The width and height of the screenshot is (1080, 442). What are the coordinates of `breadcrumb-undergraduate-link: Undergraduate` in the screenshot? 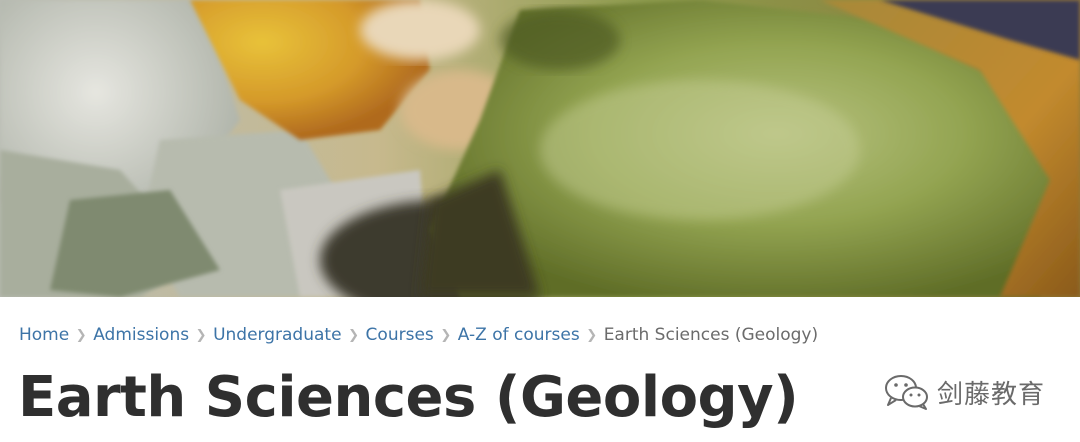 It's located at (277, 335).